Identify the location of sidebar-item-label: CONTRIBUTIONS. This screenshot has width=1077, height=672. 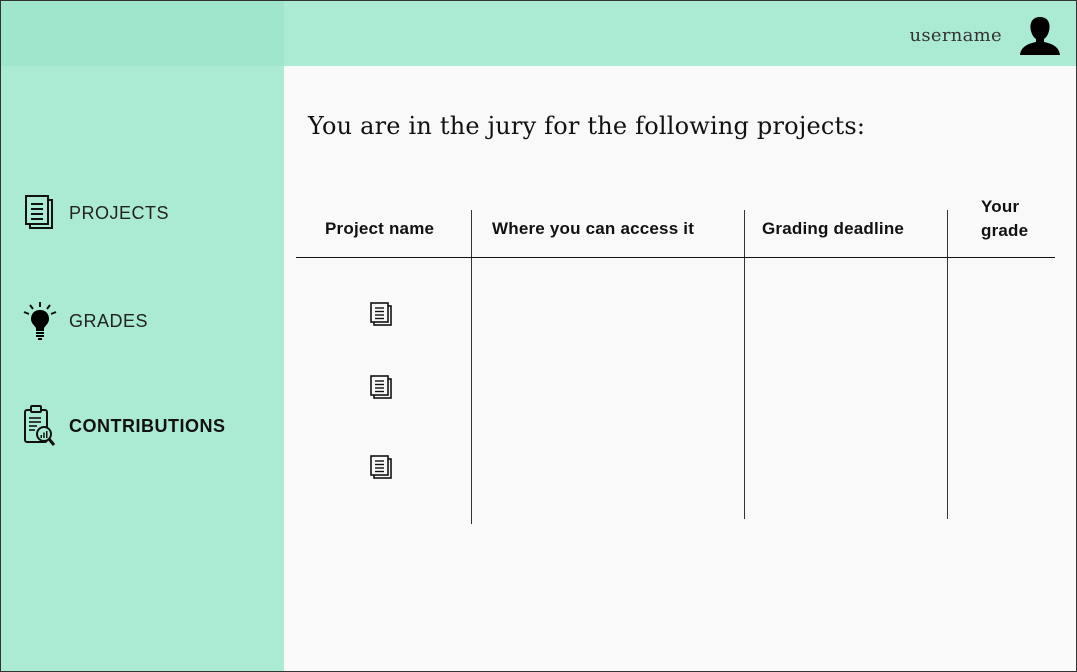
(147, 425).